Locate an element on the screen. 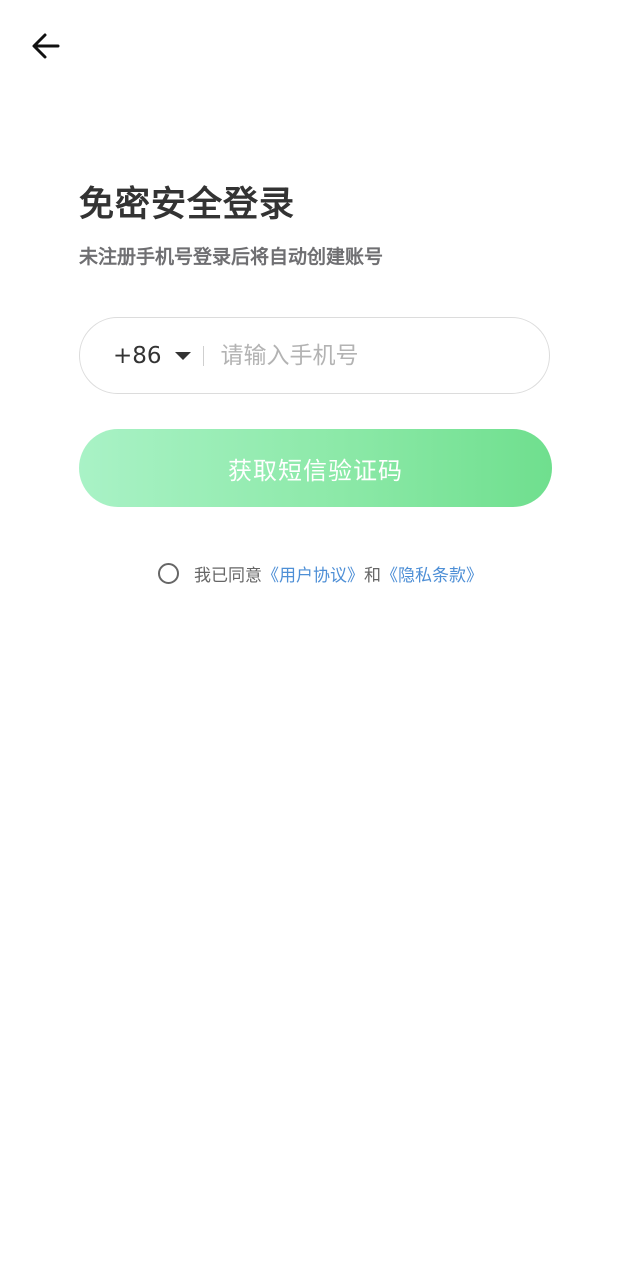 Image resolution: width=630 pixels, height=1280 pixels. arrow-left-icon is located at coordinates (46, 46).